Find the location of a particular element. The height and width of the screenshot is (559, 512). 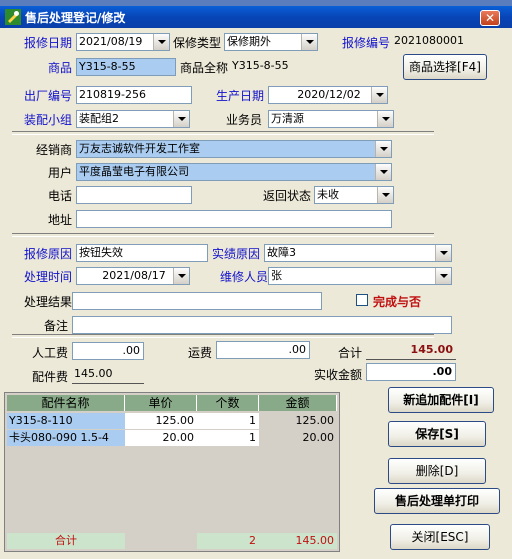

repairer-select: 张 is located at coordinates (360, 276).